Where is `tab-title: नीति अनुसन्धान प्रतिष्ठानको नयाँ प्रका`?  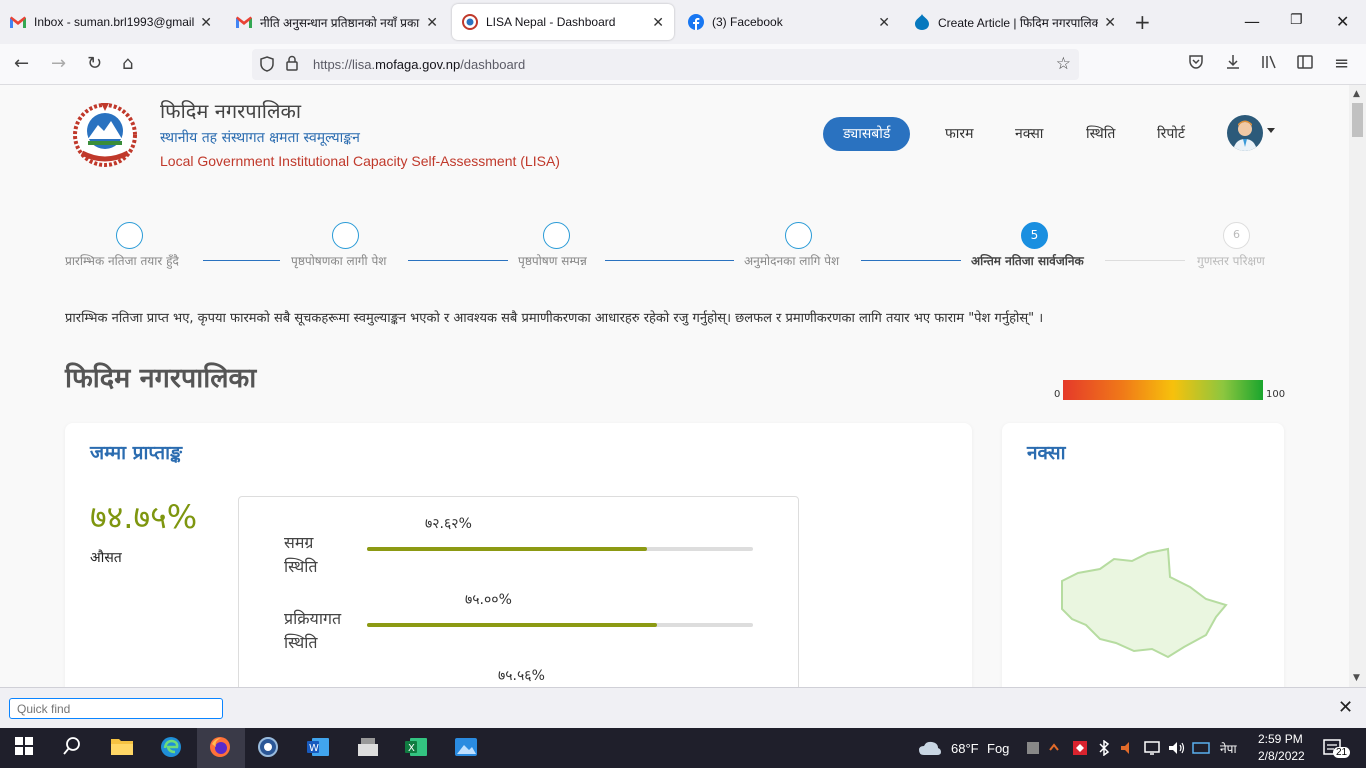 tab-title: नीति अनुसन्धान प्रतिष्ठानको नयाँ प्रका is located at coordinates (340, 22).